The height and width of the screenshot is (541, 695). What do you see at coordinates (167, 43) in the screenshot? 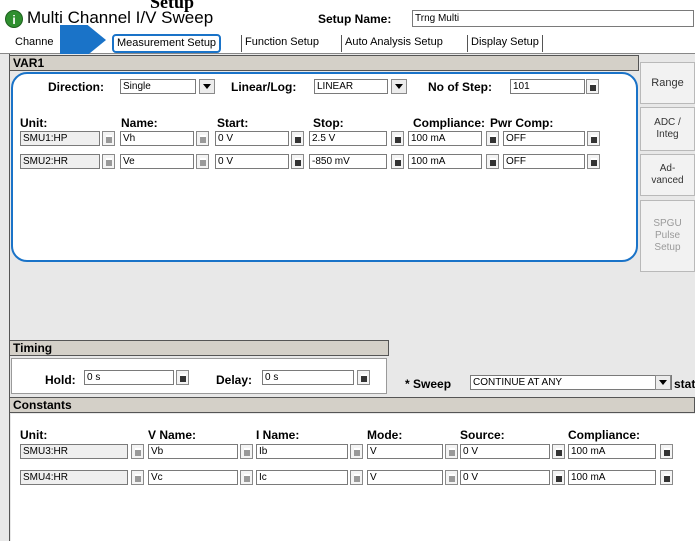
I see `tab-measurement-setup: Measurement Setup` at bounding box center [167, 43].